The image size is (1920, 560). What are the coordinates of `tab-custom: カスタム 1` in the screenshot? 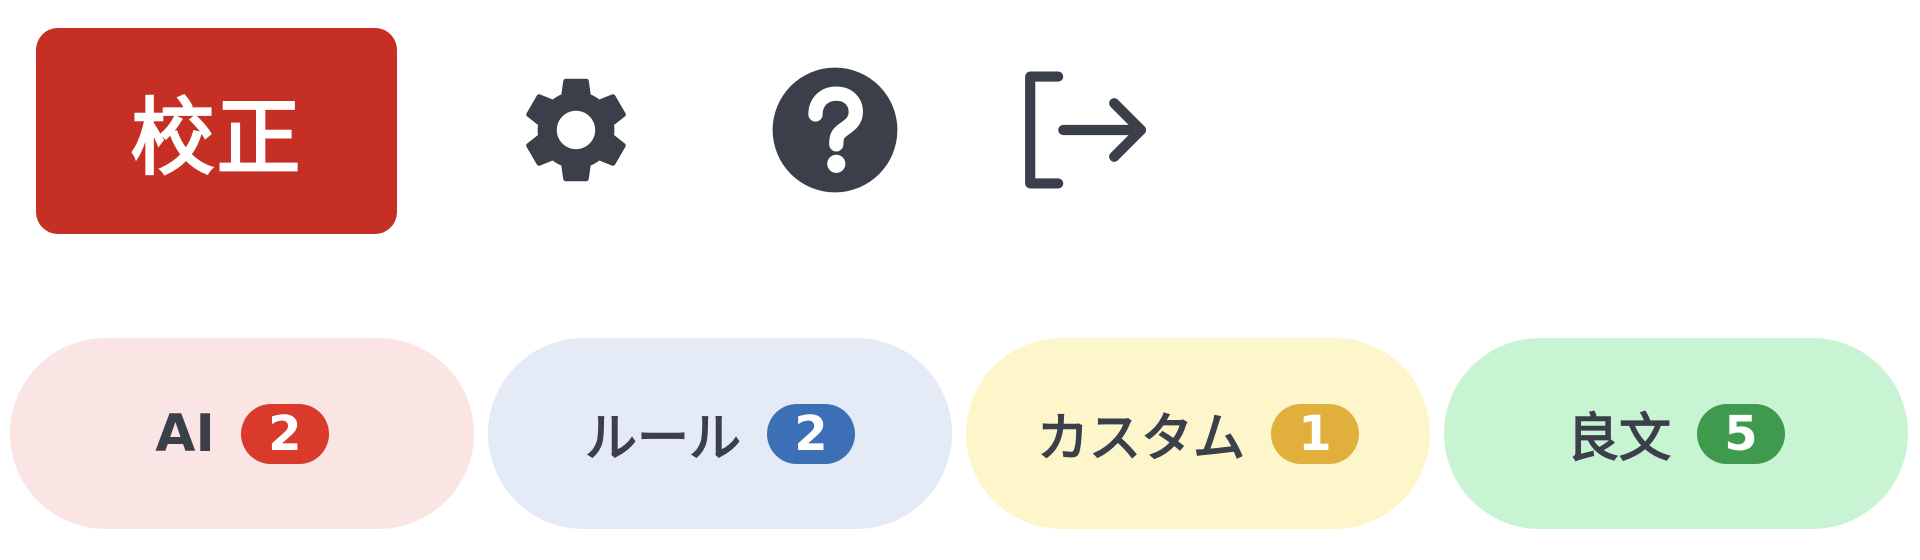 It's located at (1198, 433).